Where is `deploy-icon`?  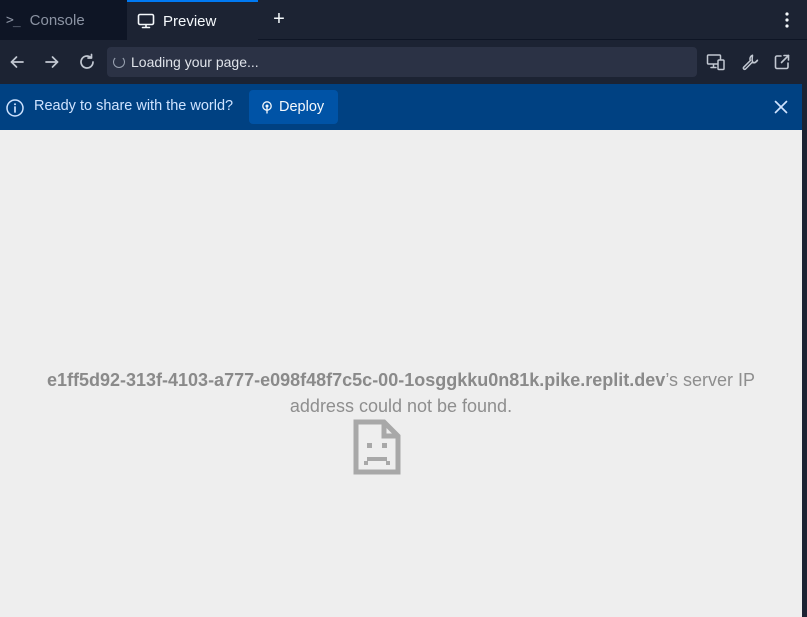 deploy-icon is located at coordinates (267, 107).